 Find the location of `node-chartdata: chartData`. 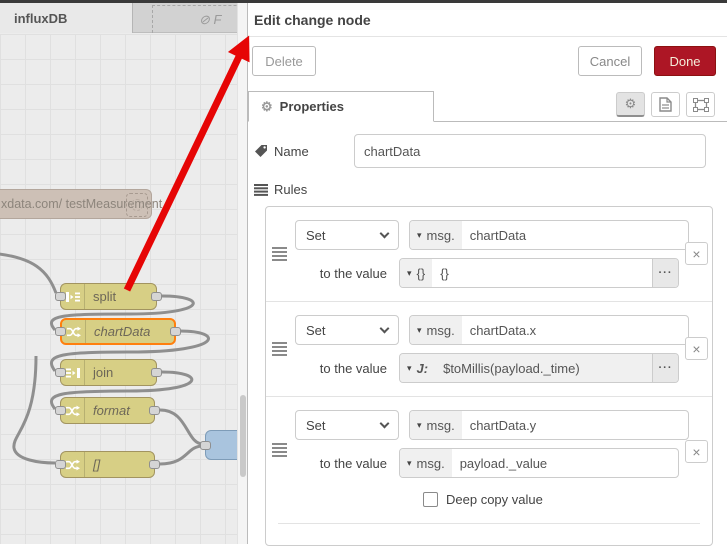

node-chartdata: chartData is located at coordinates (118, 331).